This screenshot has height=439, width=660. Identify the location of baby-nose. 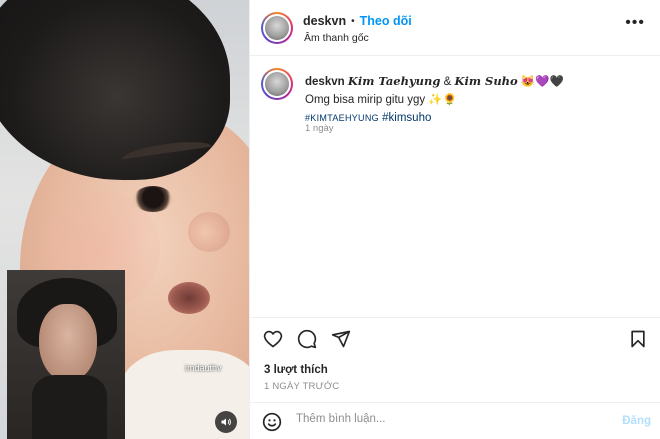
(209, 232).